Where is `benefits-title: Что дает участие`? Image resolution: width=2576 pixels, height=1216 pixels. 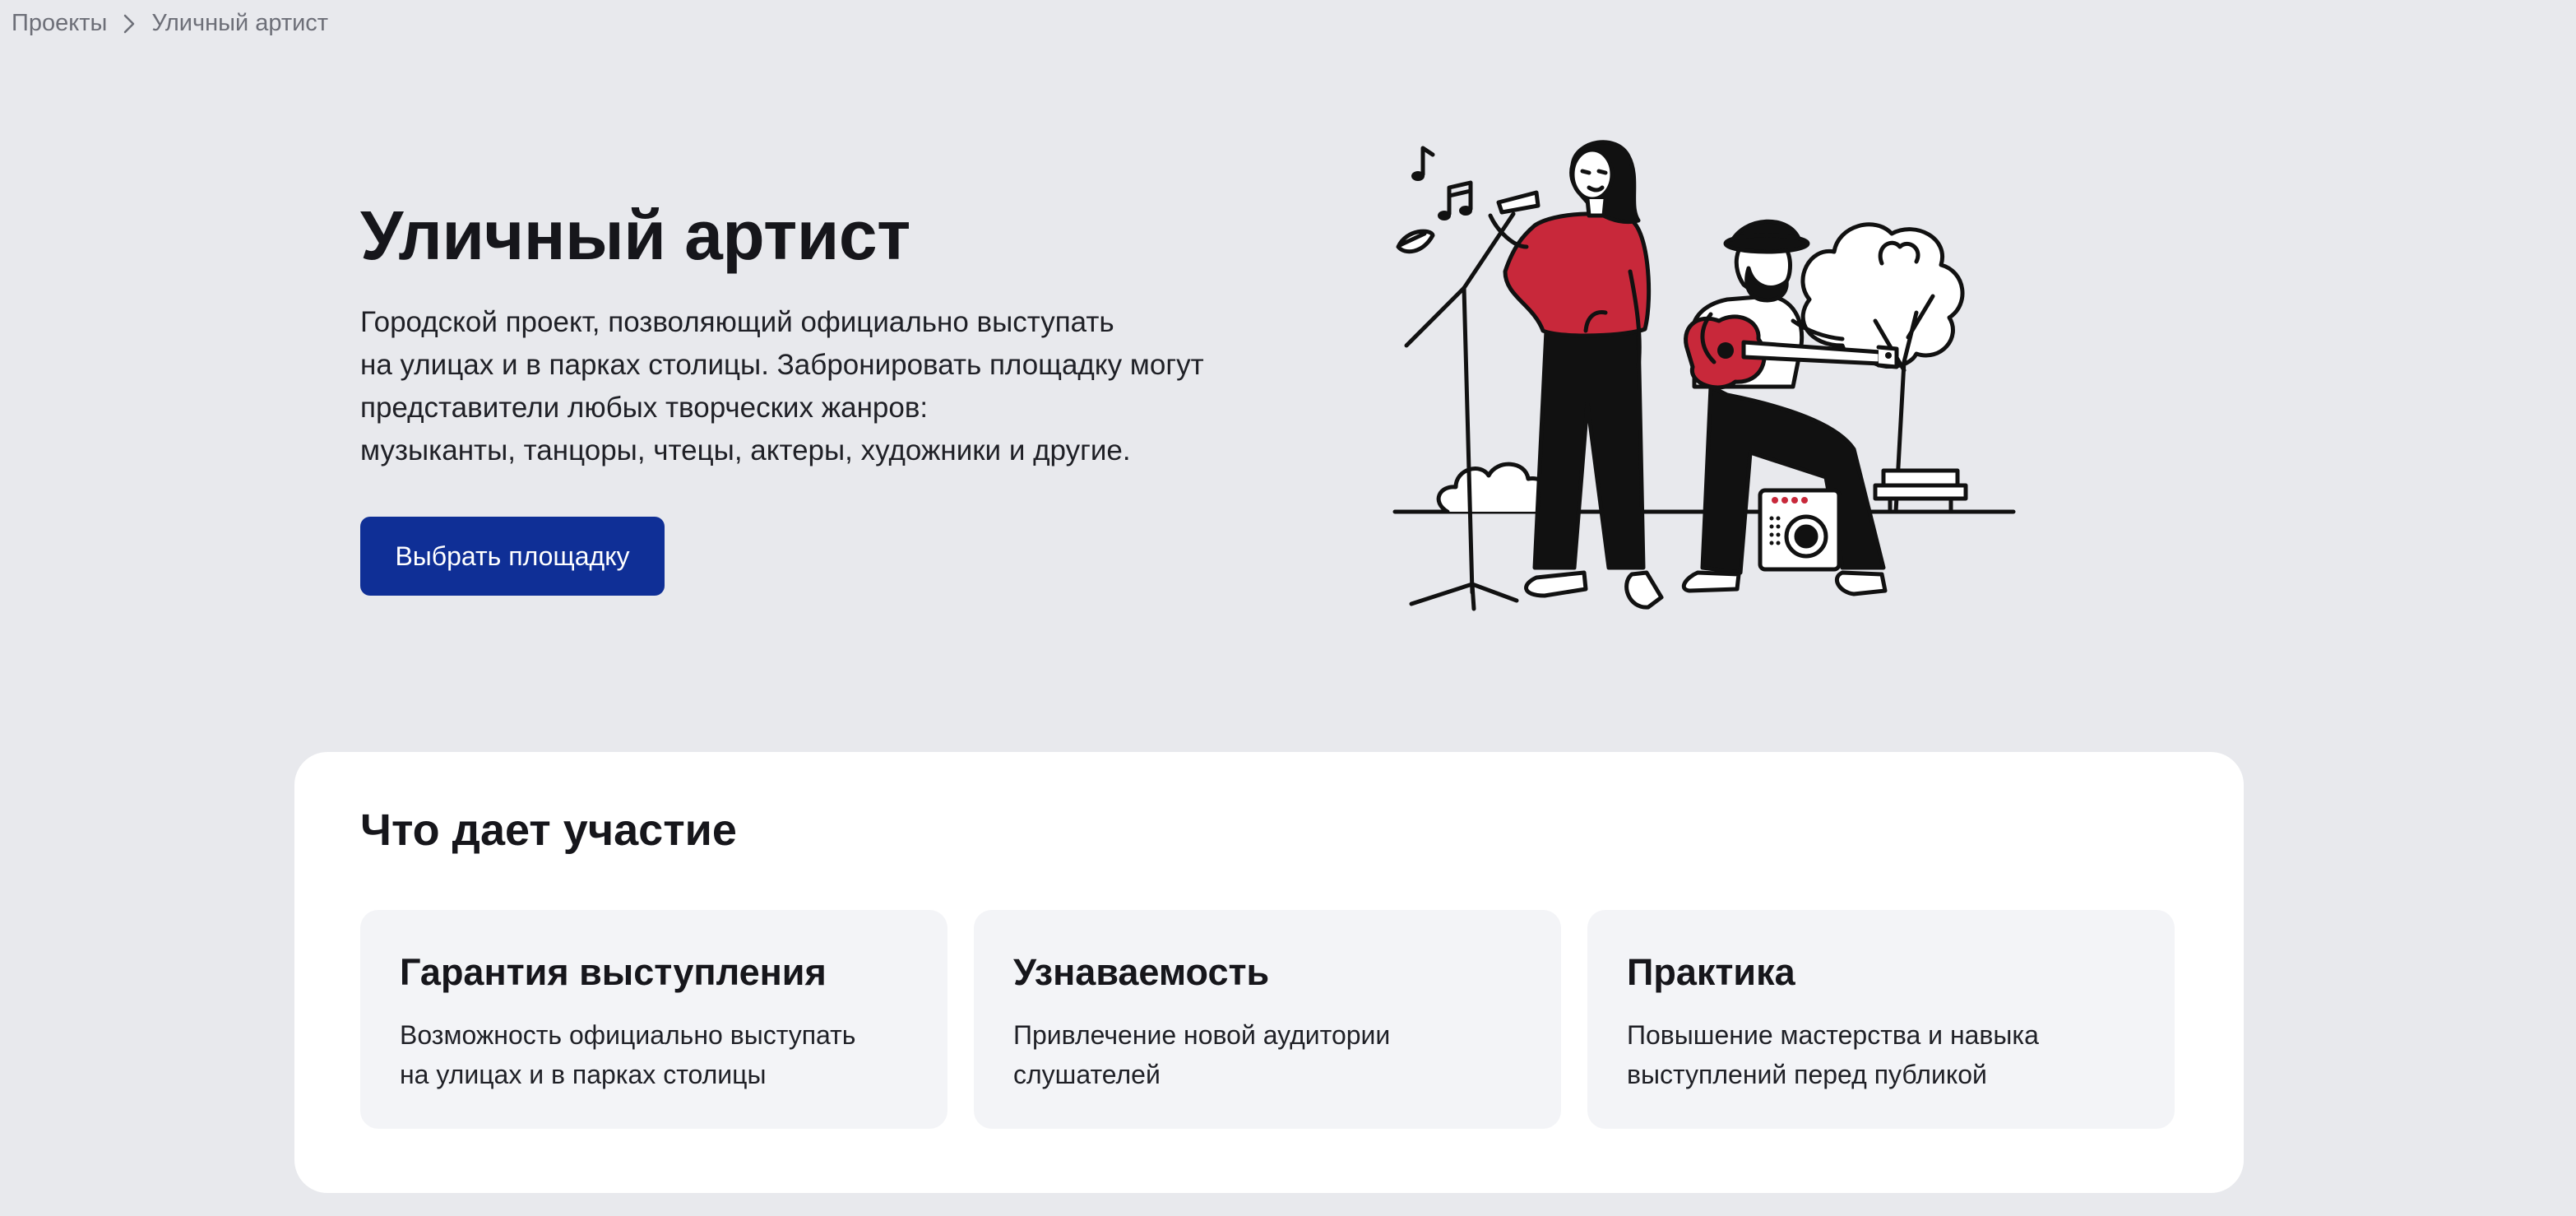 benefits-title: Что дает участие is located at coordinates (548, 830).